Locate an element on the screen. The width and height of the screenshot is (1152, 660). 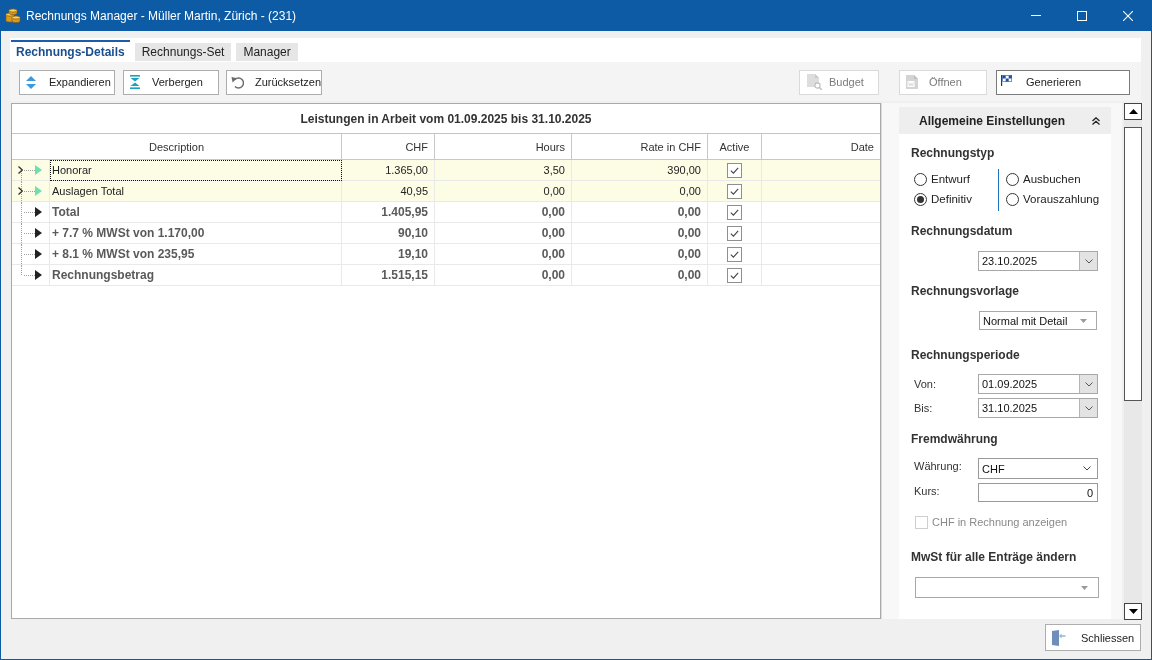
field-label: Kurs: is located at coordinates (927, 491).